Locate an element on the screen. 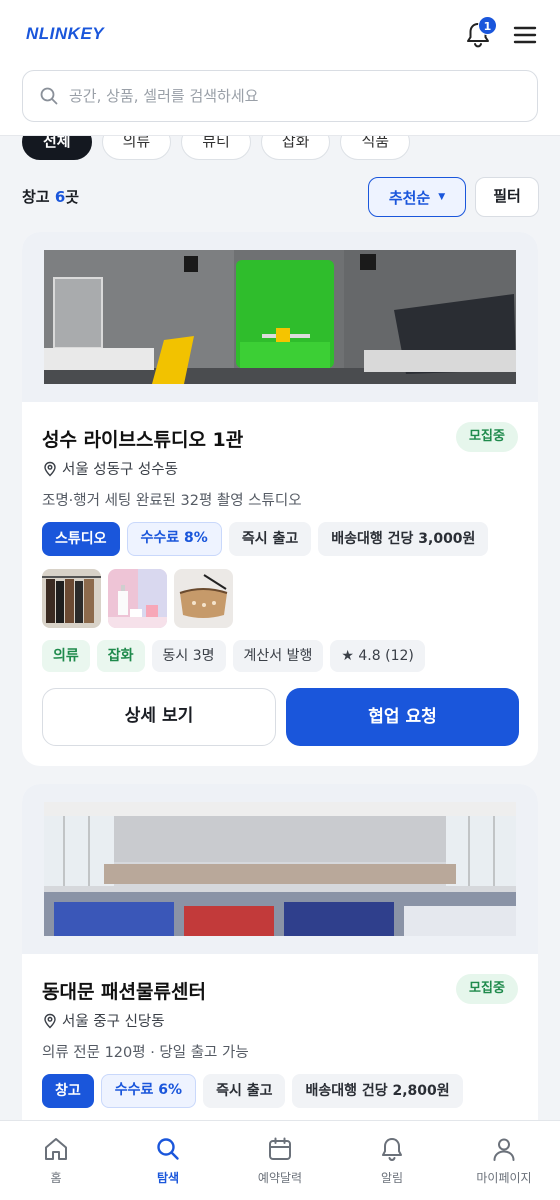  tag-commission: 수수료 6% is located at coordinates (148, 1091).